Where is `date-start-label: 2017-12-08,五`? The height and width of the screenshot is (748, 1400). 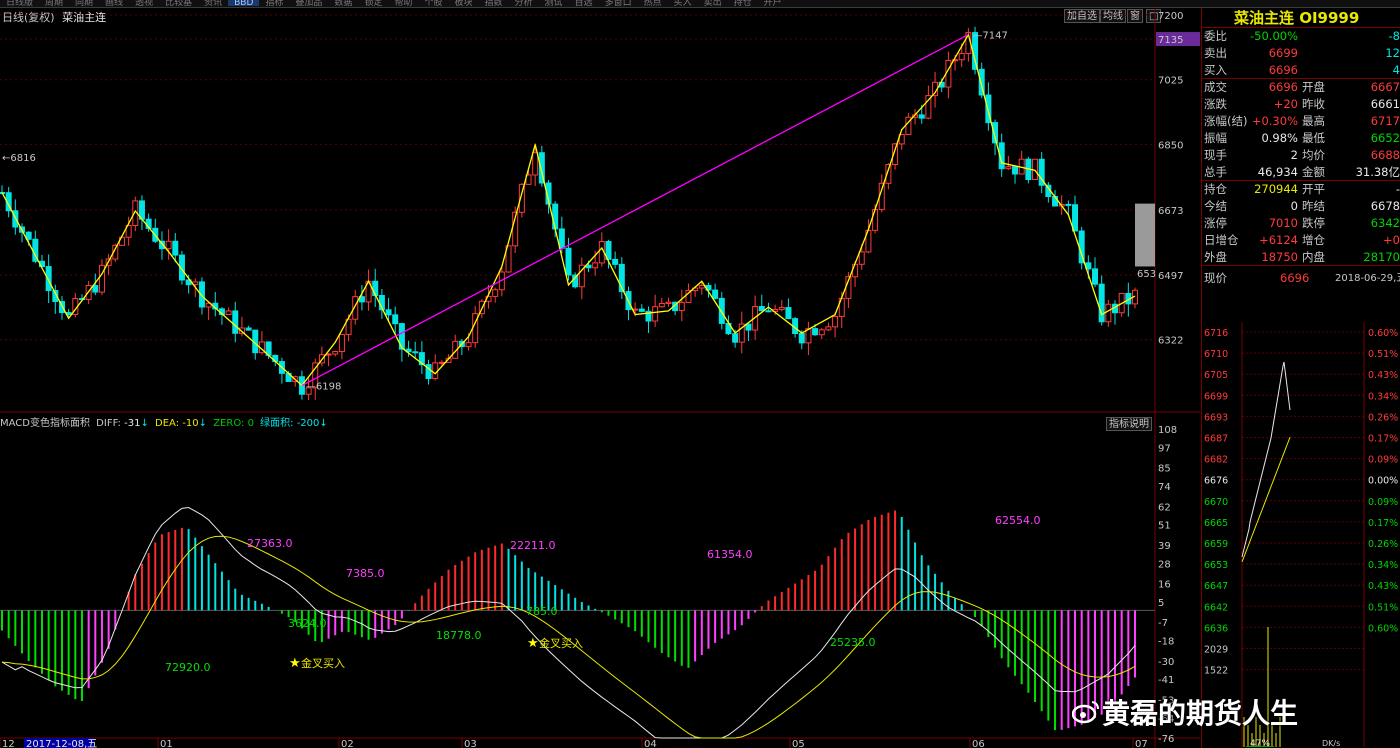
date-start-label: 2017-12-08,五 is located at coordinates (61, 743).